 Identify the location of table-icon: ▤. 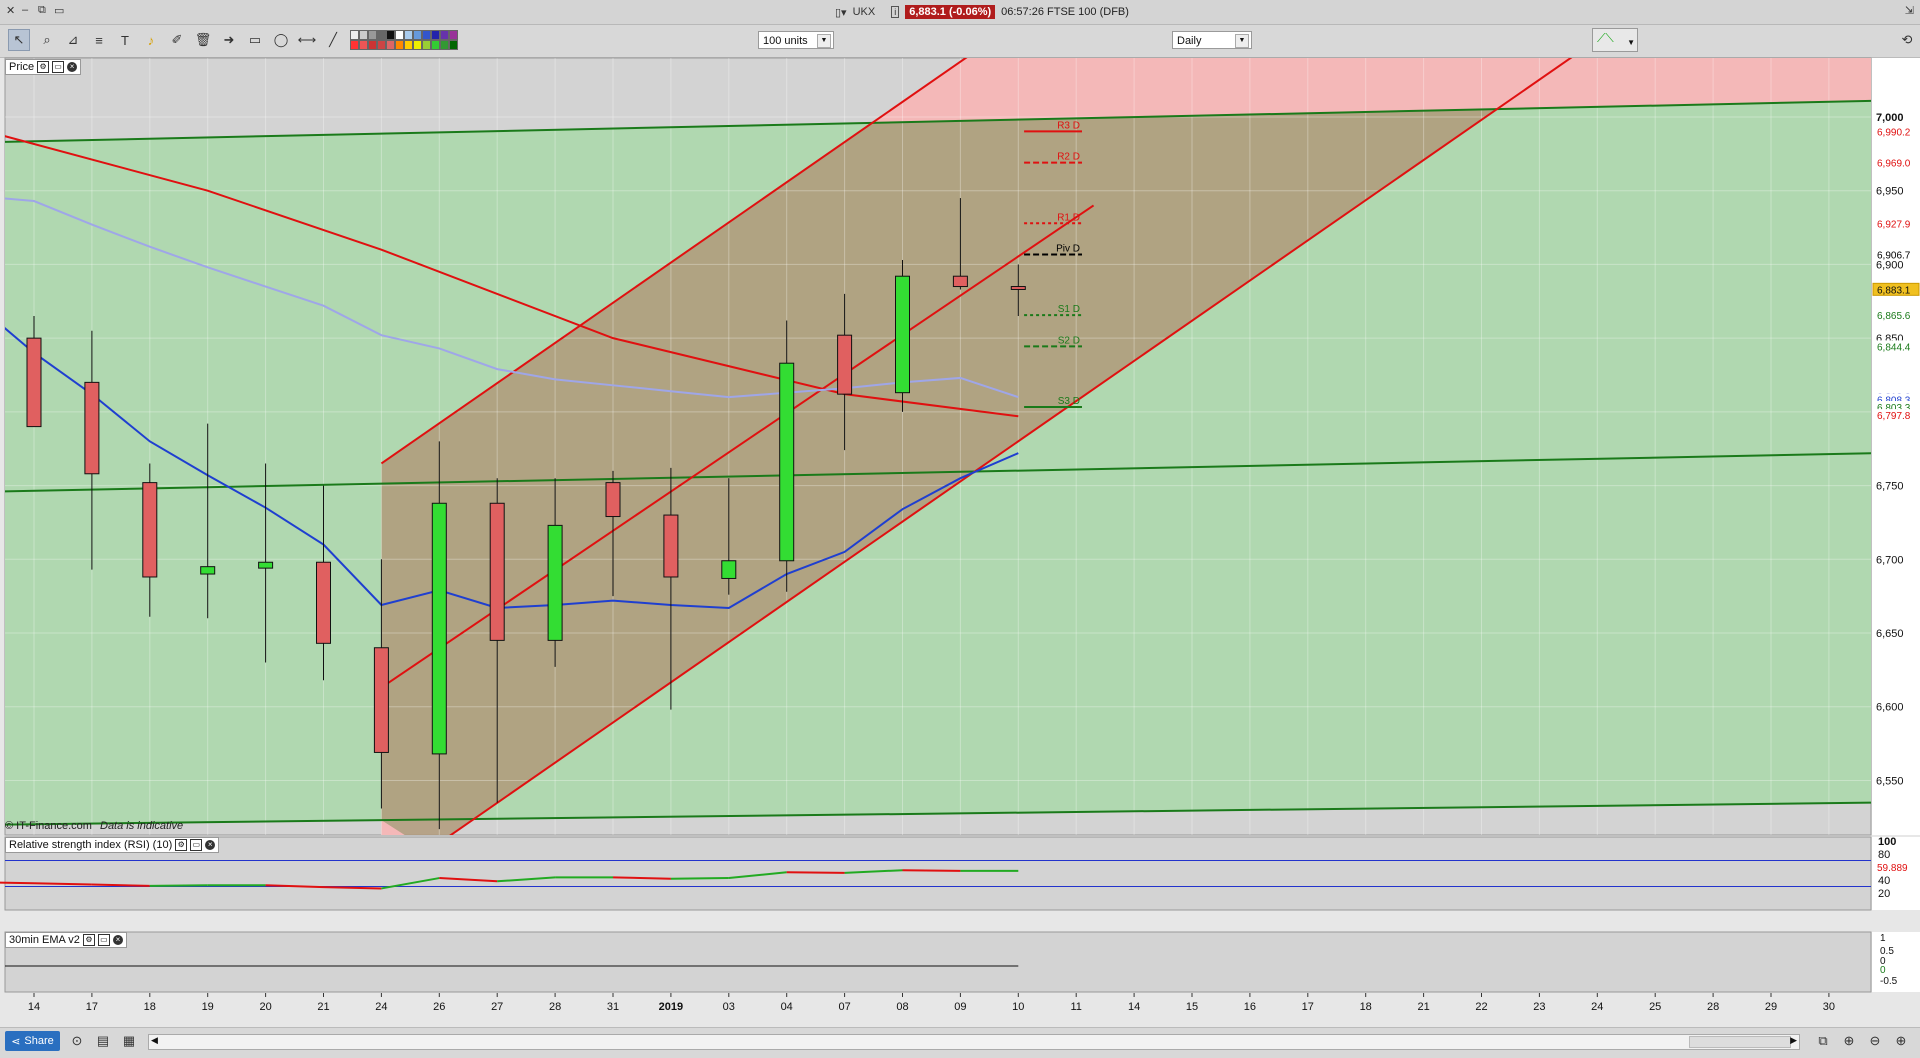
(103, 1041).